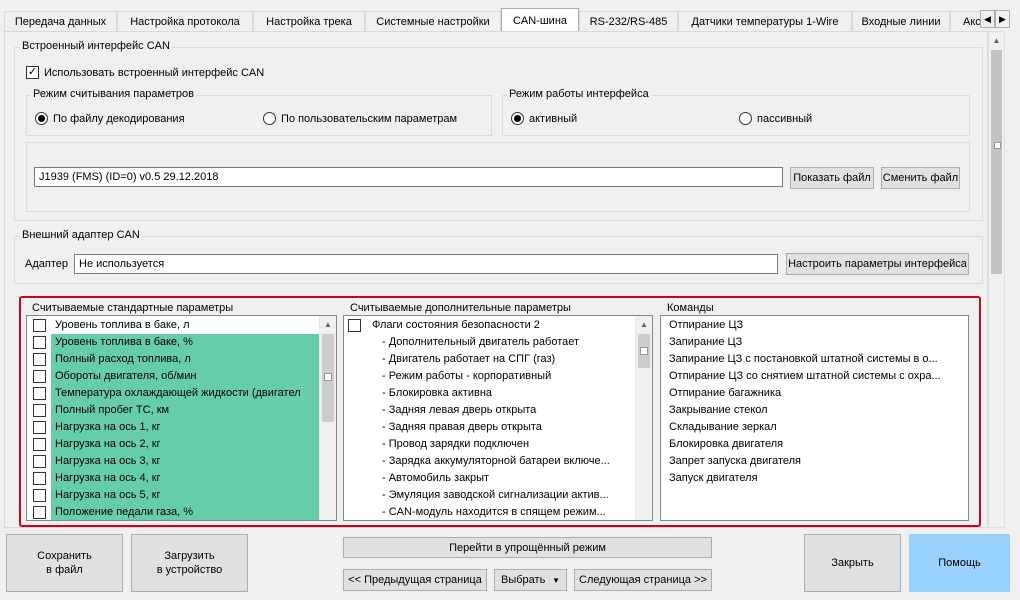  Describe the element at coordinates (32, 72) in the screenshot. I see `use-builtin-can-checkbox: ✓` at that location.